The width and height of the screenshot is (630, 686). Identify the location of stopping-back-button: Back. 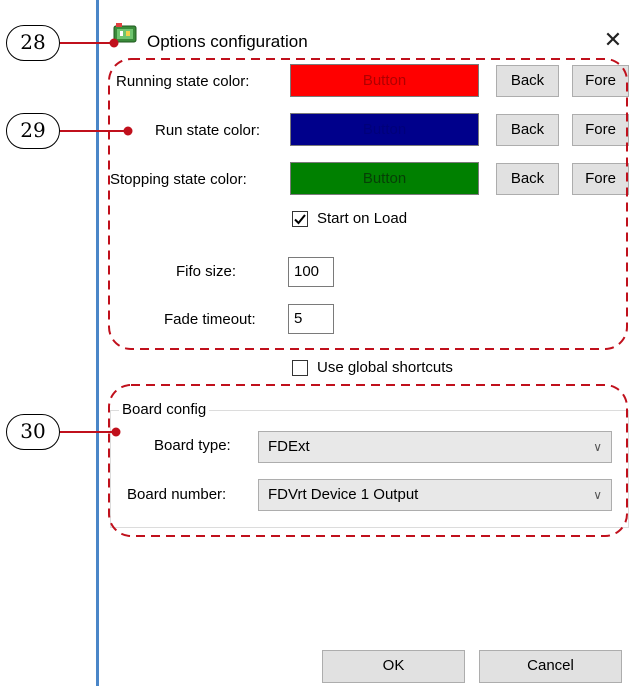
(527, 179).